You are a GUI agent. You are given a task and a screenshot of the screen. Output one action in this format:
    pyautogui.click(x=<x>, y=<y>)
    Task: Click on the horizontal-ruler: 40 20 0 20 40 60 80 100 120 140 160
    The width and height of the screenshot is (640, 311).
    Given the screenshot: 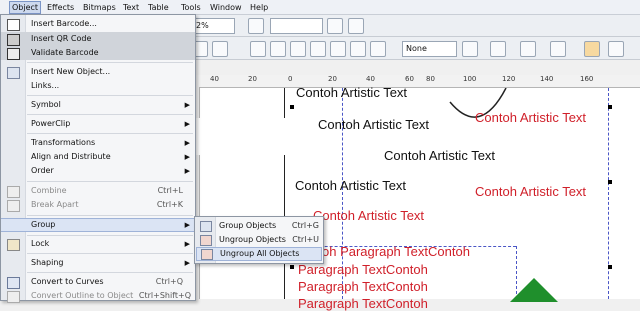 What is the action you would take?
    pyautogui.click(x=415, y=81)
    